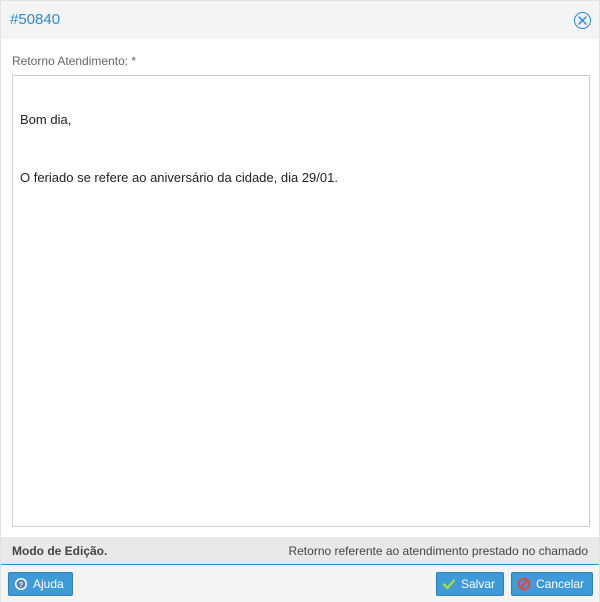  Describe the element at coordinates (46, 119) in the screenshot. I see `text-line: Bom dia,` at that location.